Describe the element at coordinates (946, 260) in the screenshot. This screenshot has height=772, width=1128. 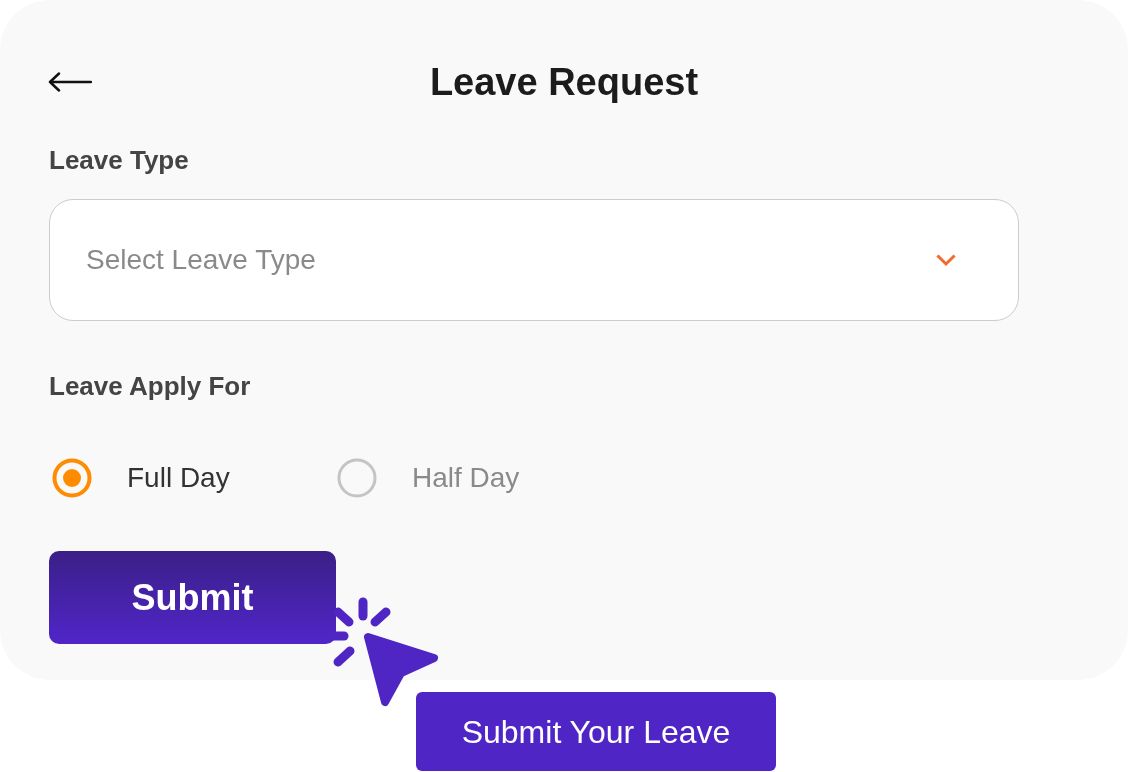
I see `chevron-down-icon` at that location.